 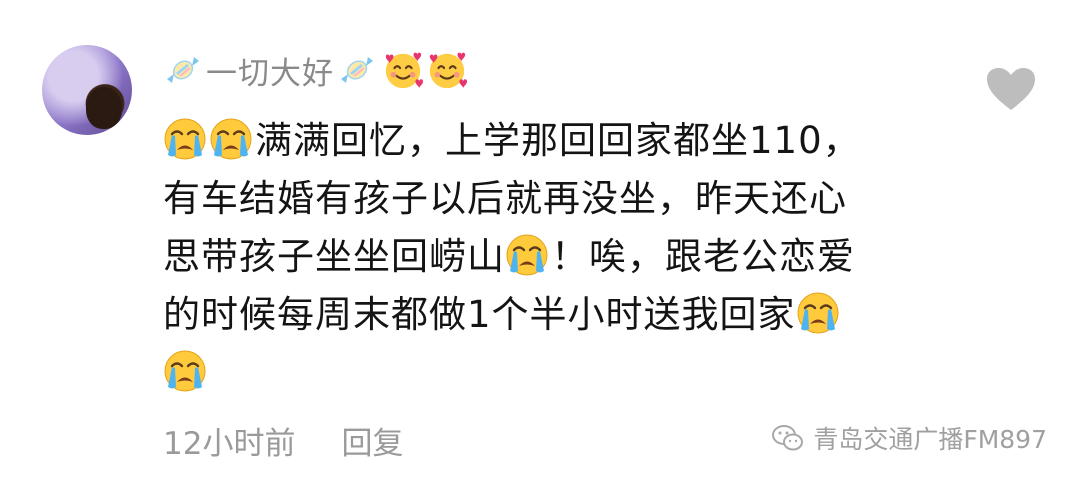 I want to click on wechat-icon, so click(x=788, y=438).